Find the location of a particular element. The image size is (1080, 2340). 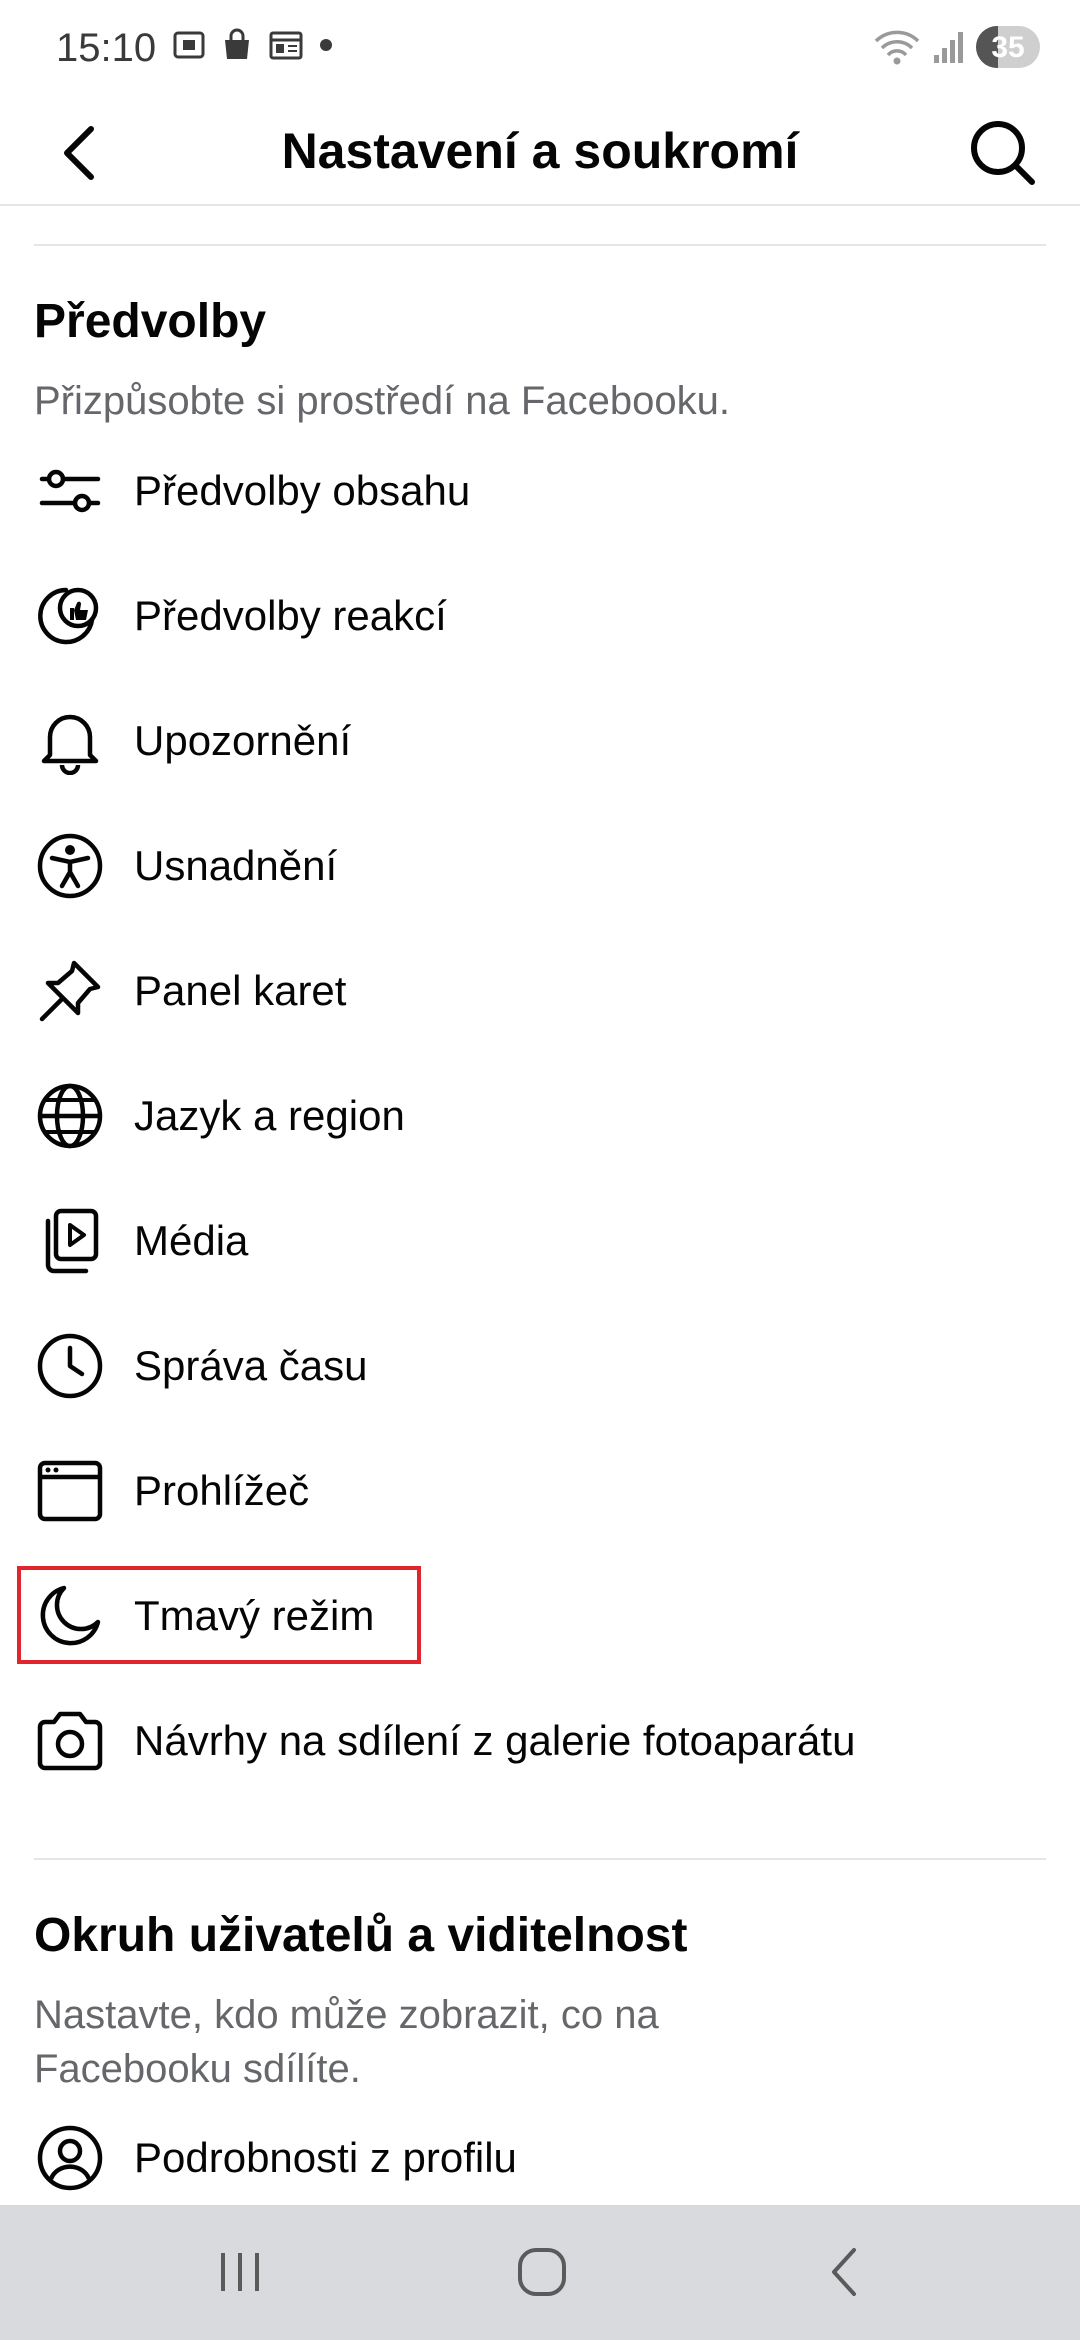

page-title: Nastavení a soukromí is located at coordinates (540, 151).